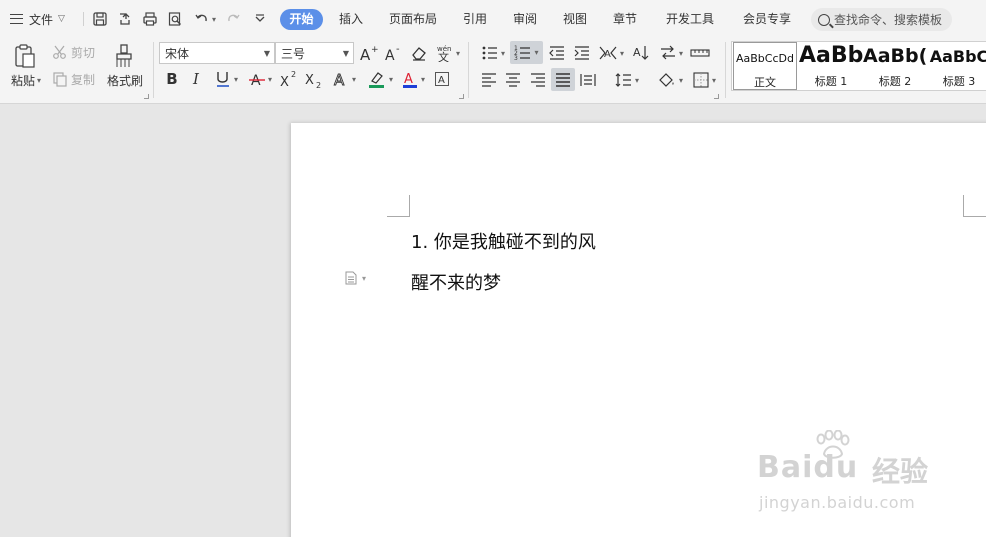 Image resolution: width=986 pixels, height=537 pixels. I want to click on tab-home: 开始, so click(301, 19).